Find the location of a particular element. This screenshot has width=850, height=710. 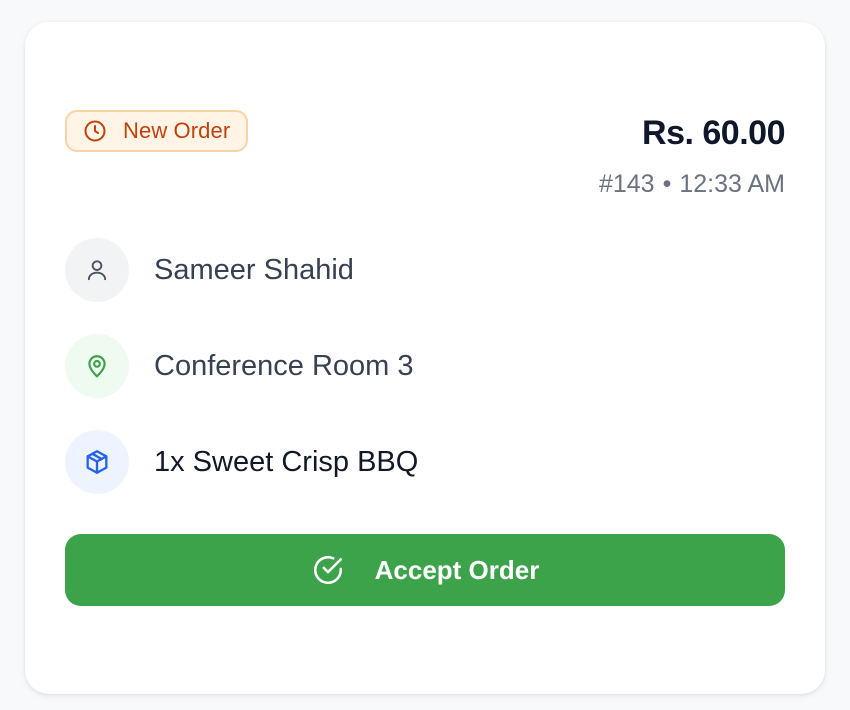

package-icon is located at coordinates (97, 462).